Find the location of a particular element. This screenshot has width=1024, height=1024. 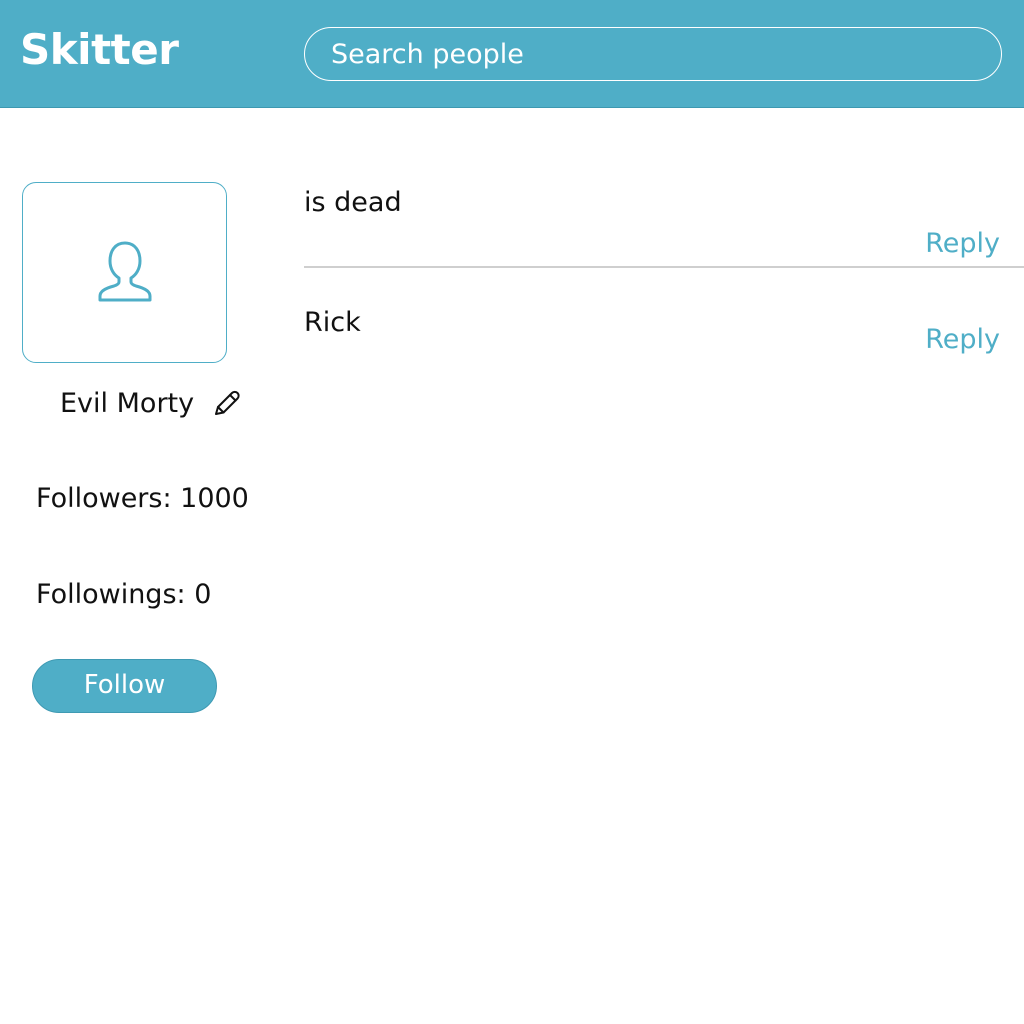

followings-count: Followings: 0 is located at coordinates (124, 594).